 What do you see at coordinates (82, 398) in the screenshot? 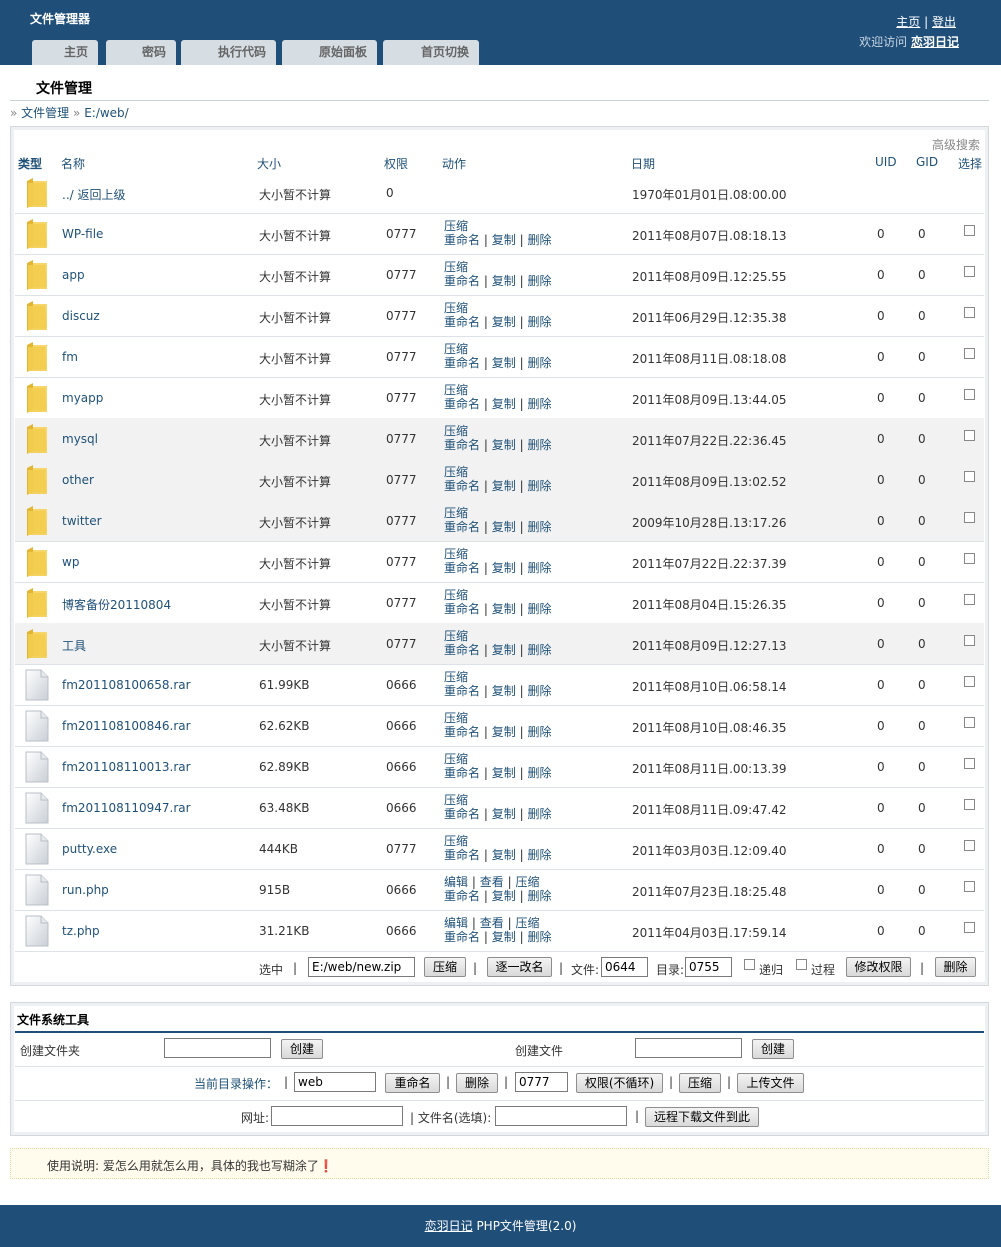
I see `file-name-link: myapp` at bounding box center [82, 398].